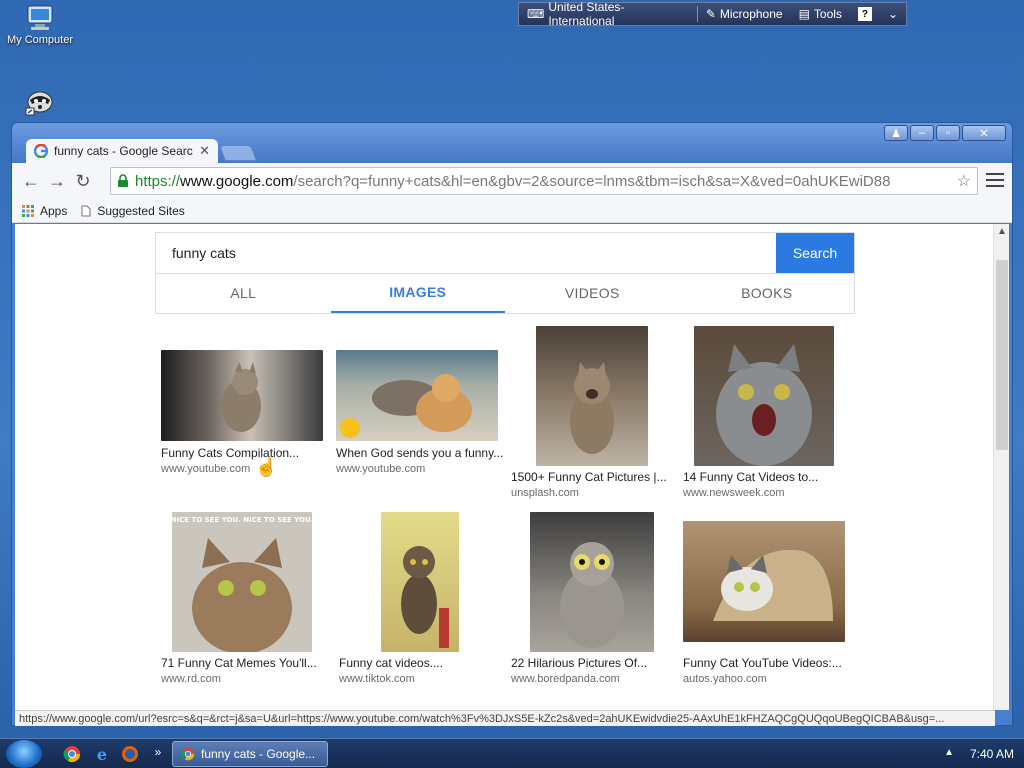  I want to click on bookmark-apps: Apps, so click(44, 211).